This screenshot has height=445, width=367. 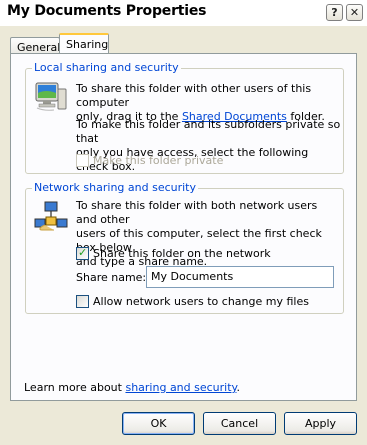 What do you see at coordinates (158, 160) in the screenshot?
I see `make-private-label: Make this folder private` at bounding box center [158, 160].